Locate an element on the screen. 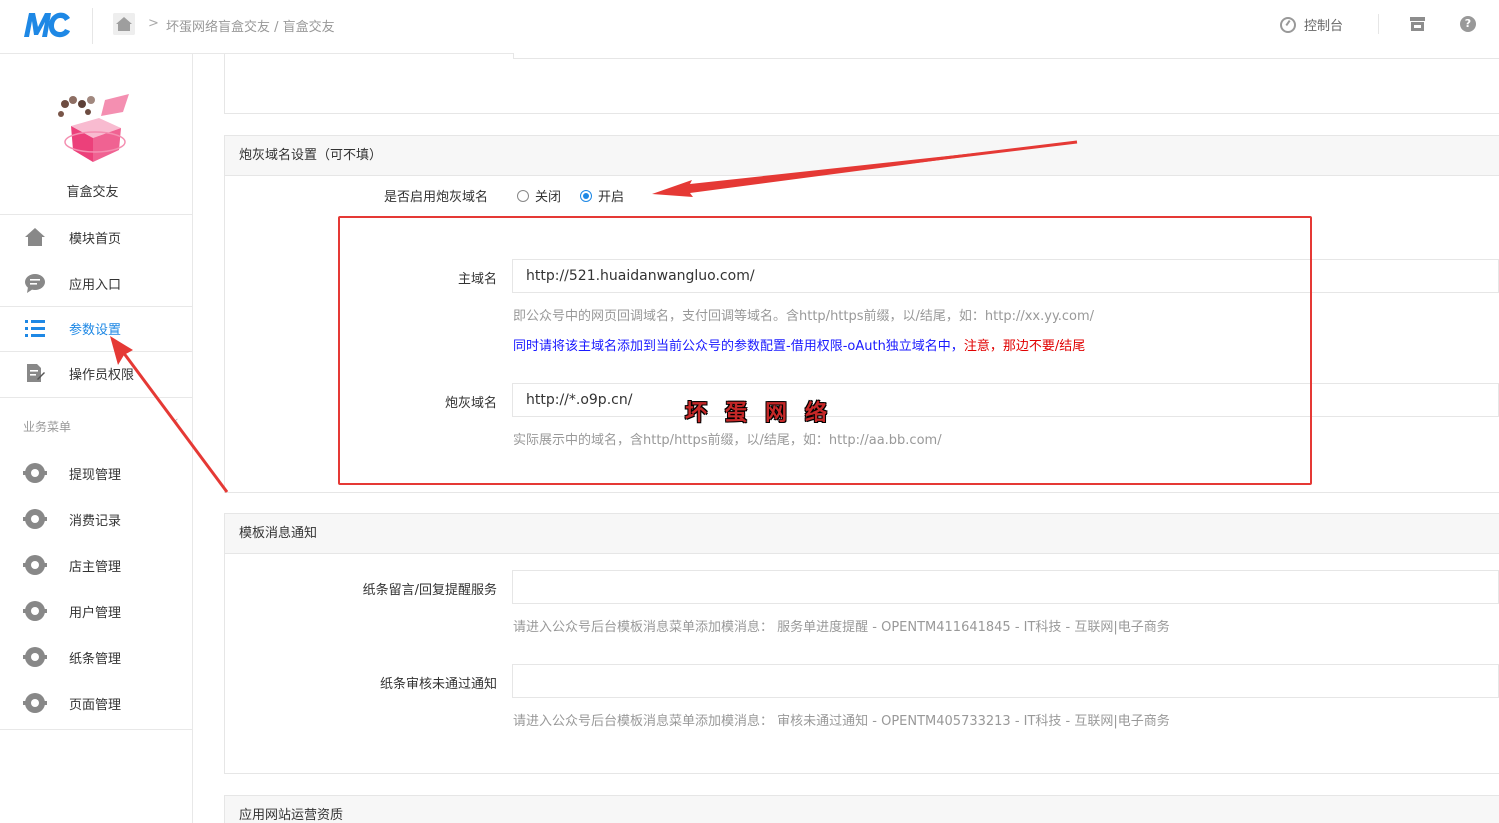 The height and width of the screenshot is (823, 1499). sidebar-item-consumption: 消费记录 is located at coordinates (96, 519).